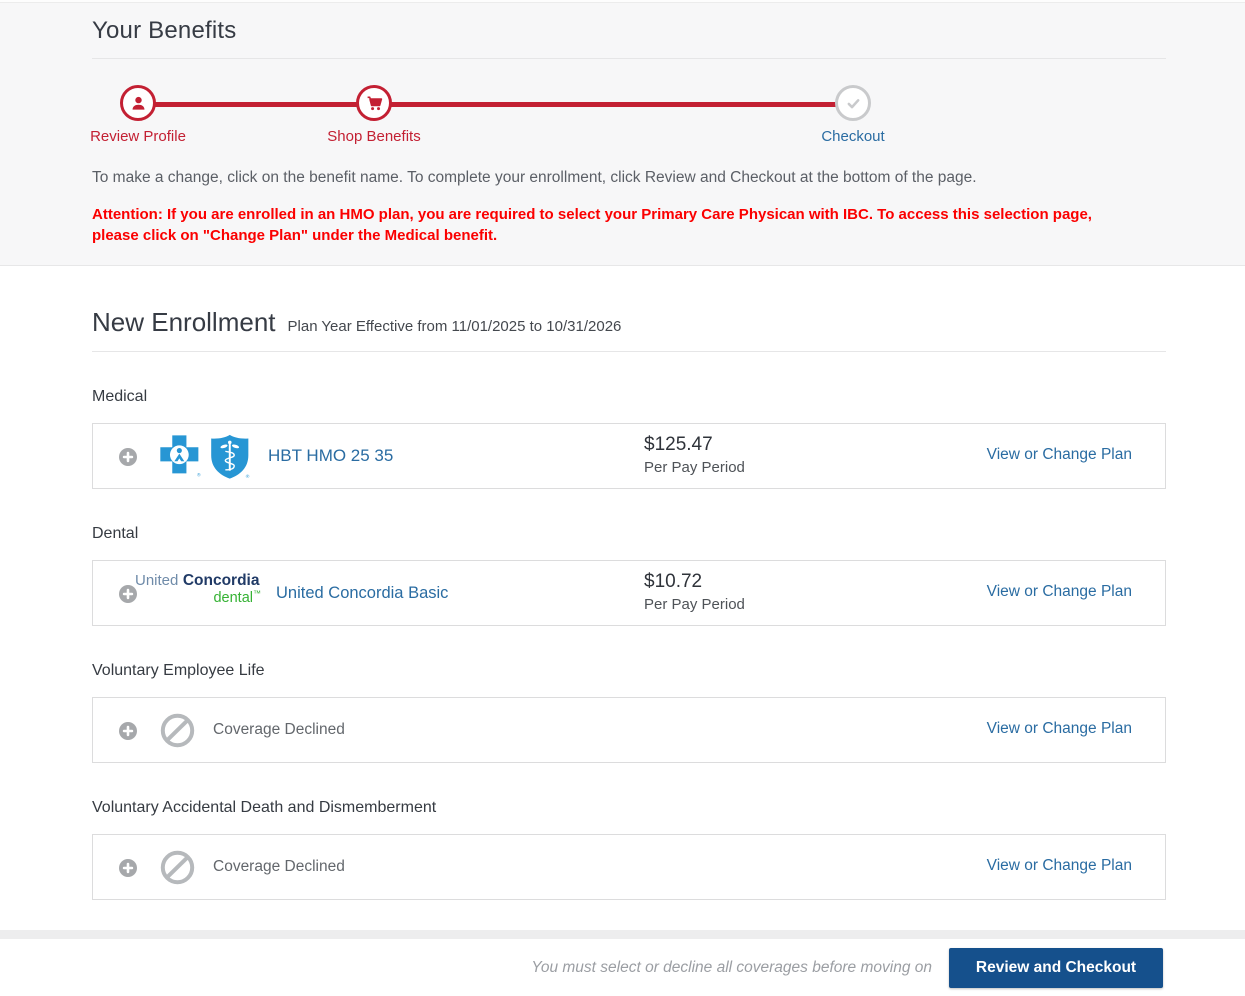 The height and width of the screenshot is (996, 1245). I want to click on section-label: Medical, so click(120, 396).